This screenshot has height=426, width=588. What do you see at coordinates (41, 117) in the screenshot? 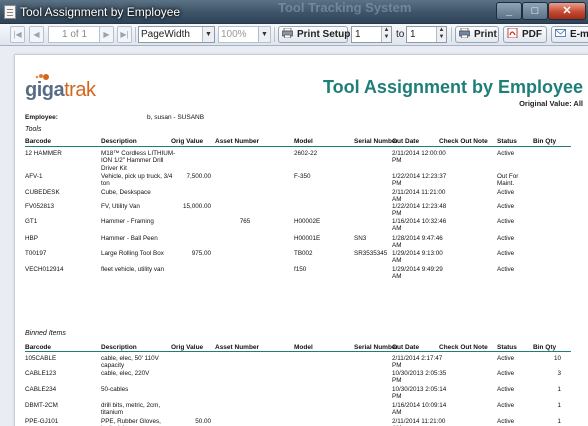
I see `employee-label: Employee:` at bounding box center [41, 117].